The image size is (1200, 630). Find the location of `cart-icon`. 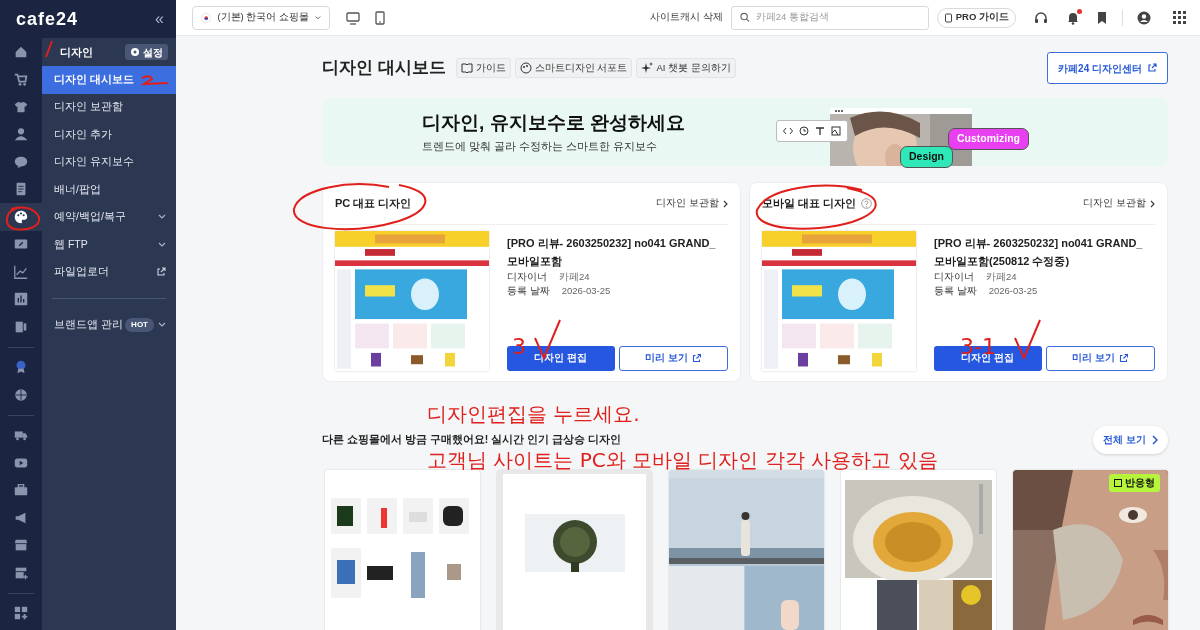

cart-icon is located at coordinates (21, 79).